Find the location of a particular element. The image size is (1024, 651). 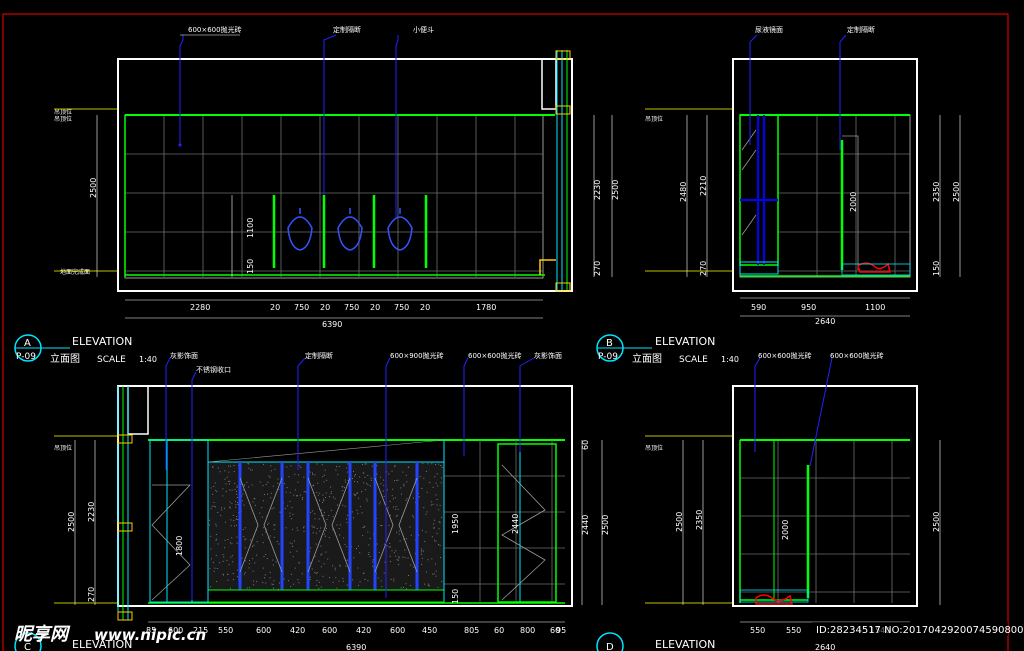

hdim-label: 750 is located at coordinates (401, 307).